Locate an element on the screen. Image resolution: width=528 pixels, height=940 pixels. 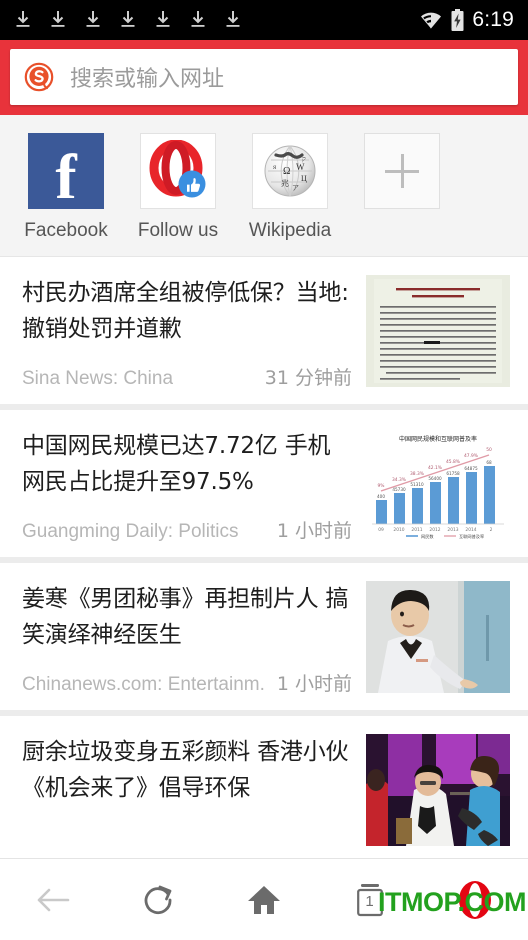
reload-button is located at coordinates (158, 900).